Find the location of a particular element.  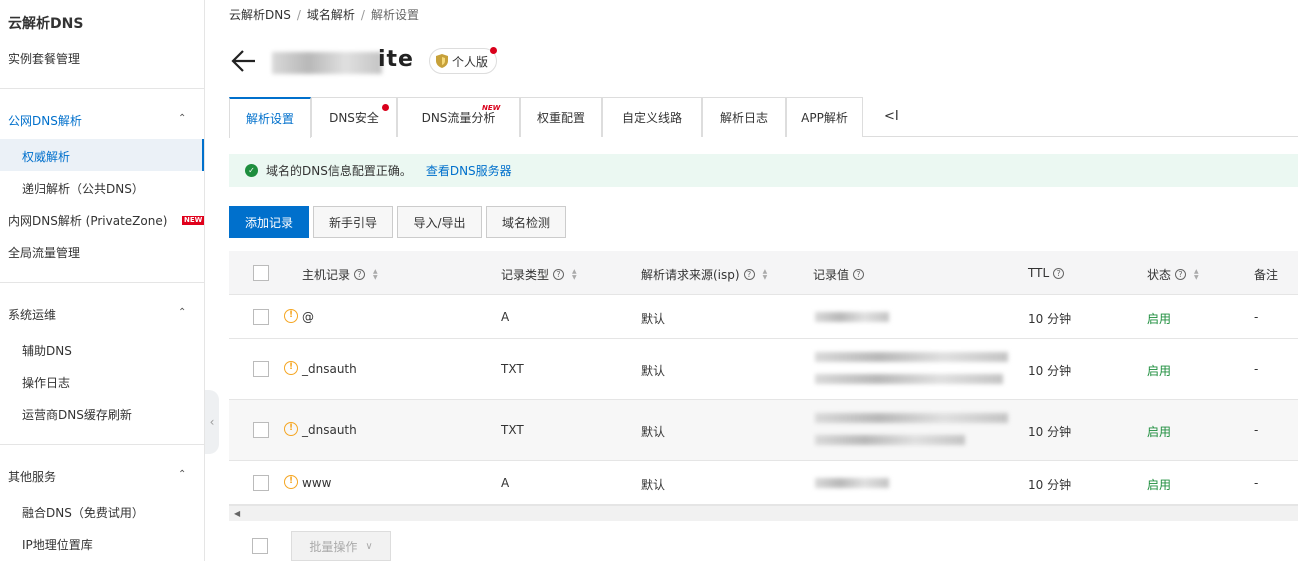

horizontal-scrollbar: ◀ is located at coordinates (763, 513).